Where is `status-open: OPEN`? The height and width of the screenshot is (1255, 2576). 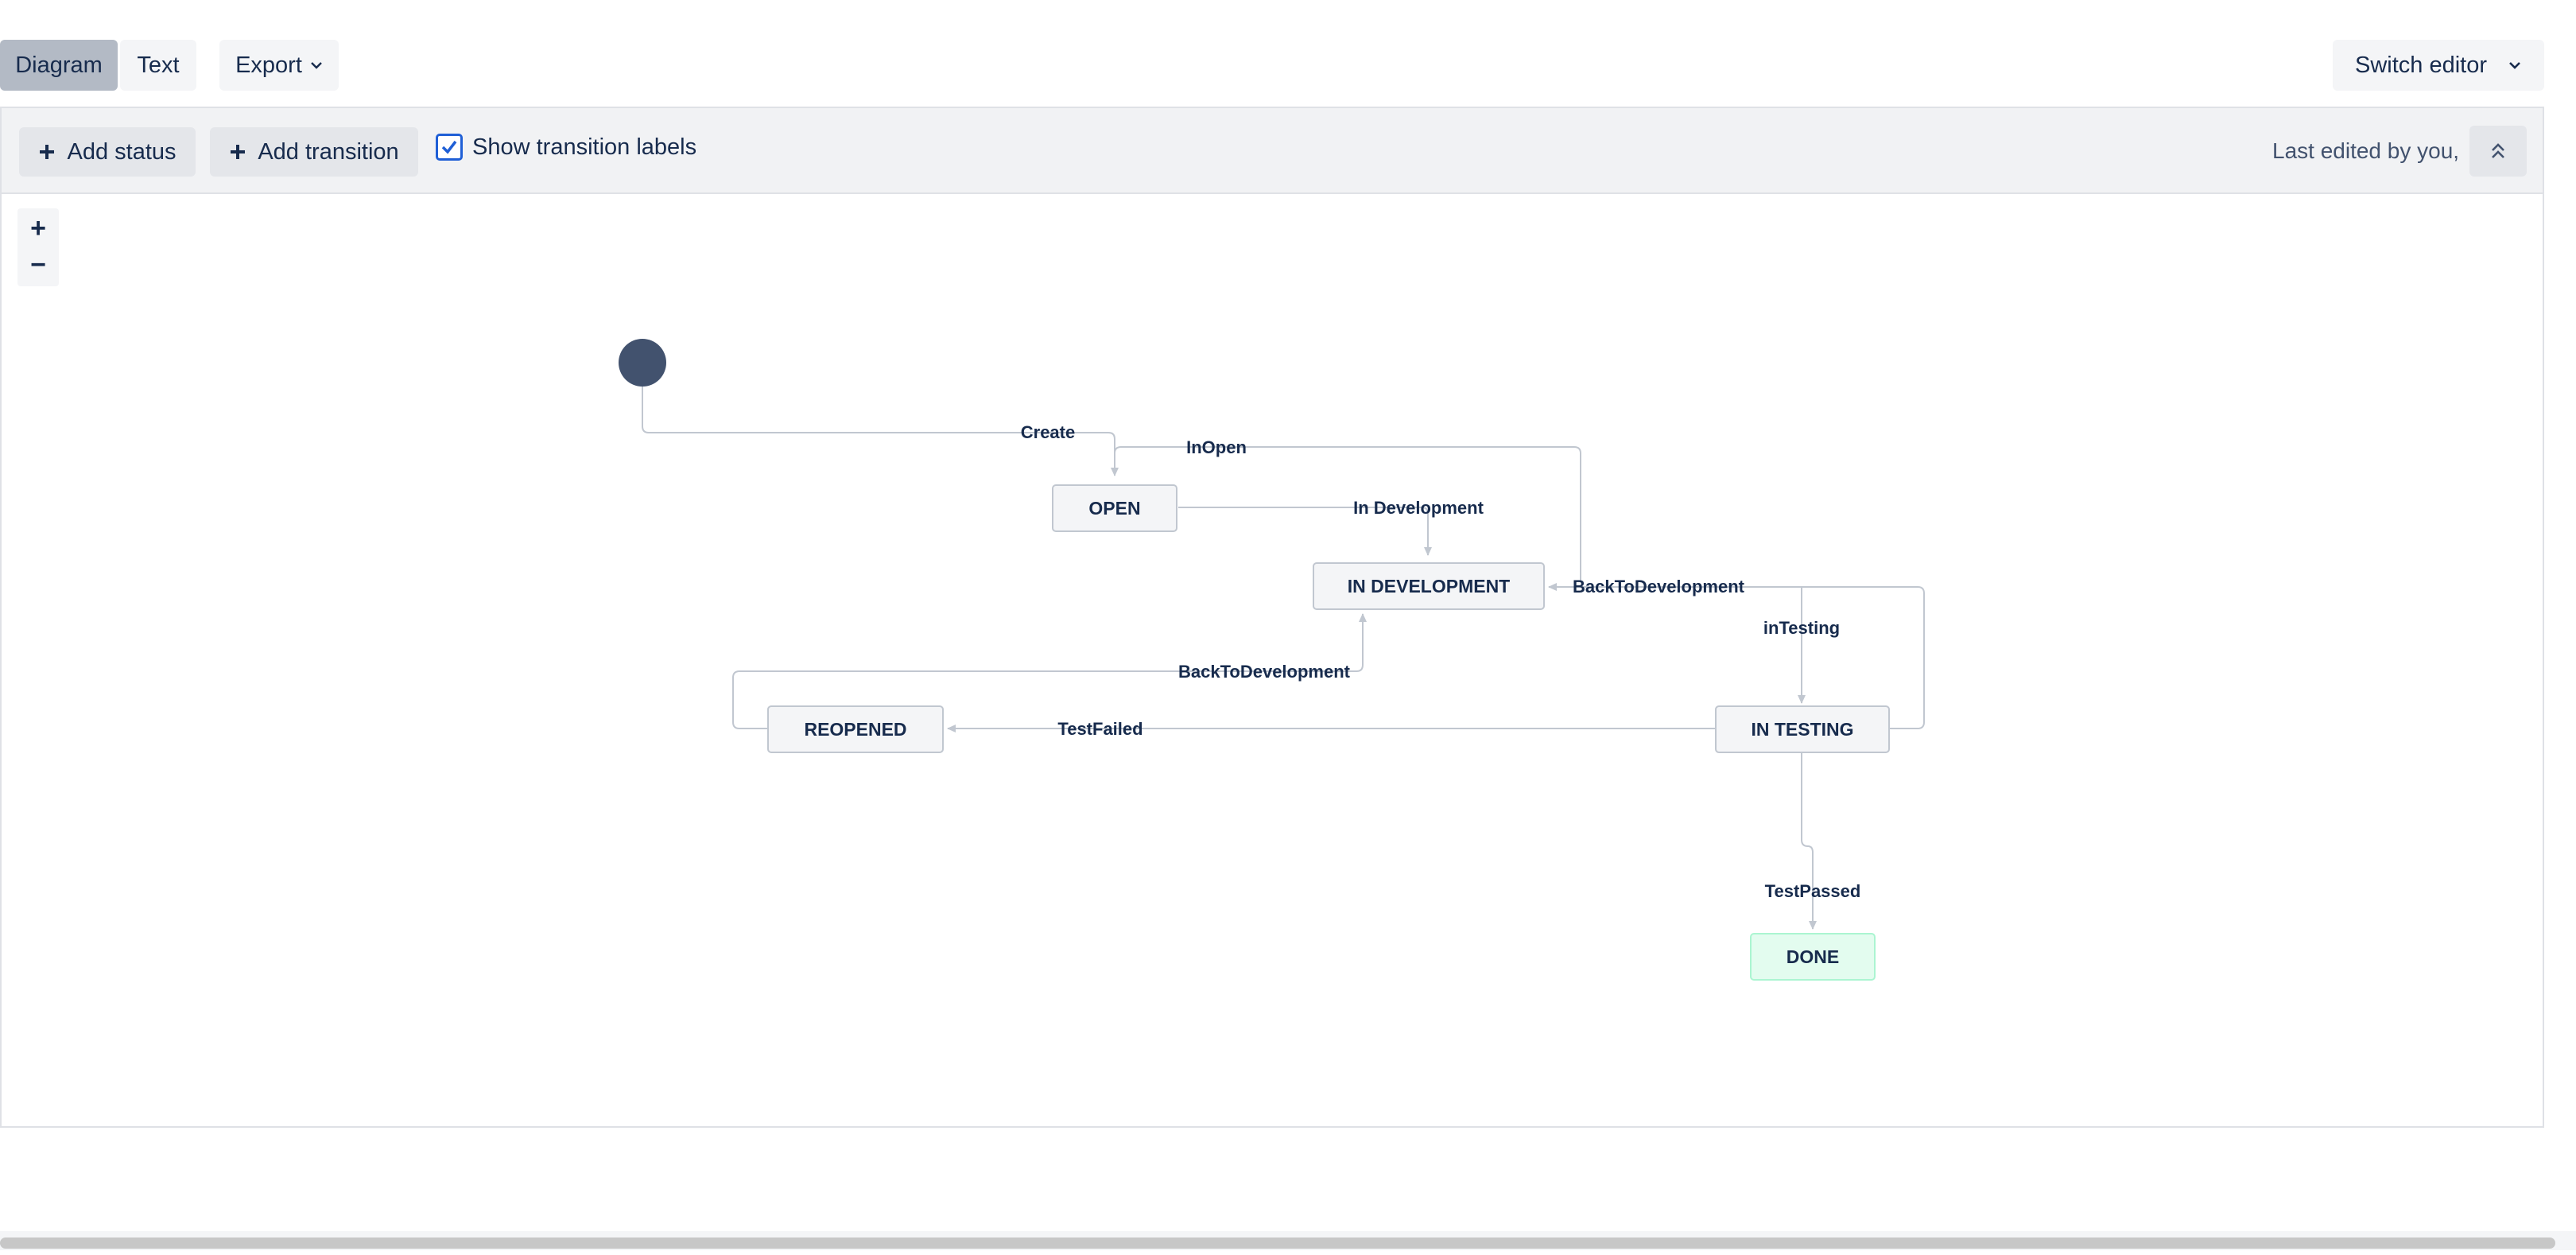 status-open: OPEN is located at coordinates (1115, 508).